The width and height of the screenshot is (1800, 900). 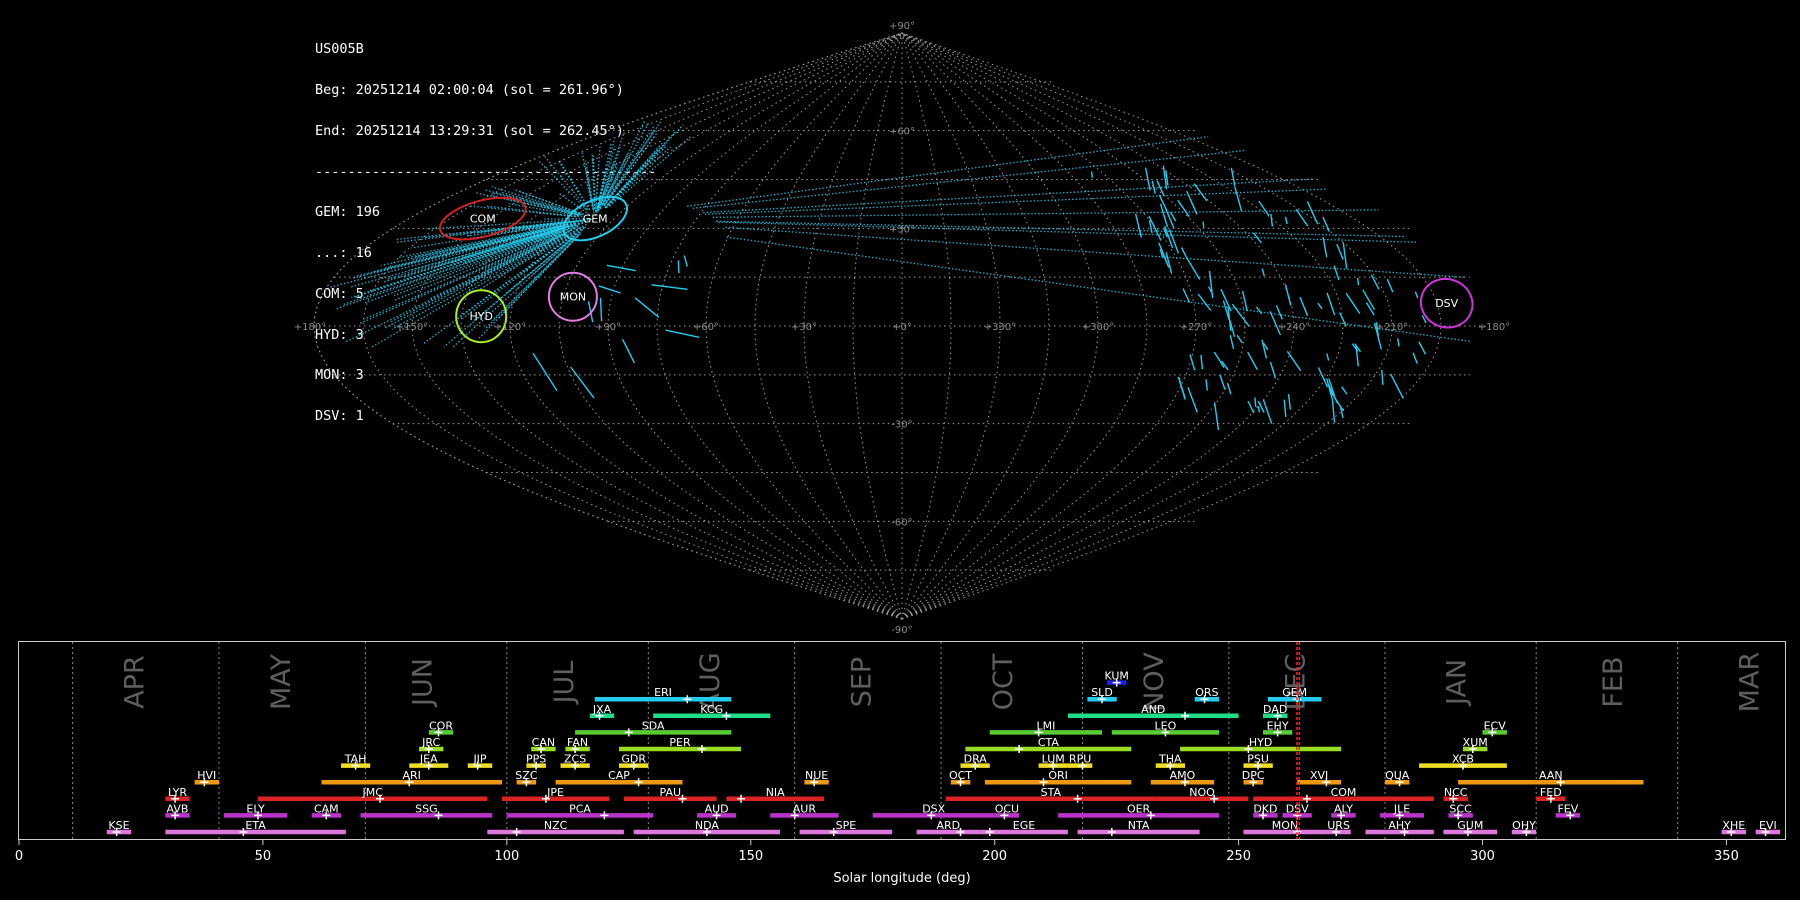 I want to click on lon-tick-label: +180°, so click(x=1494, y=327).